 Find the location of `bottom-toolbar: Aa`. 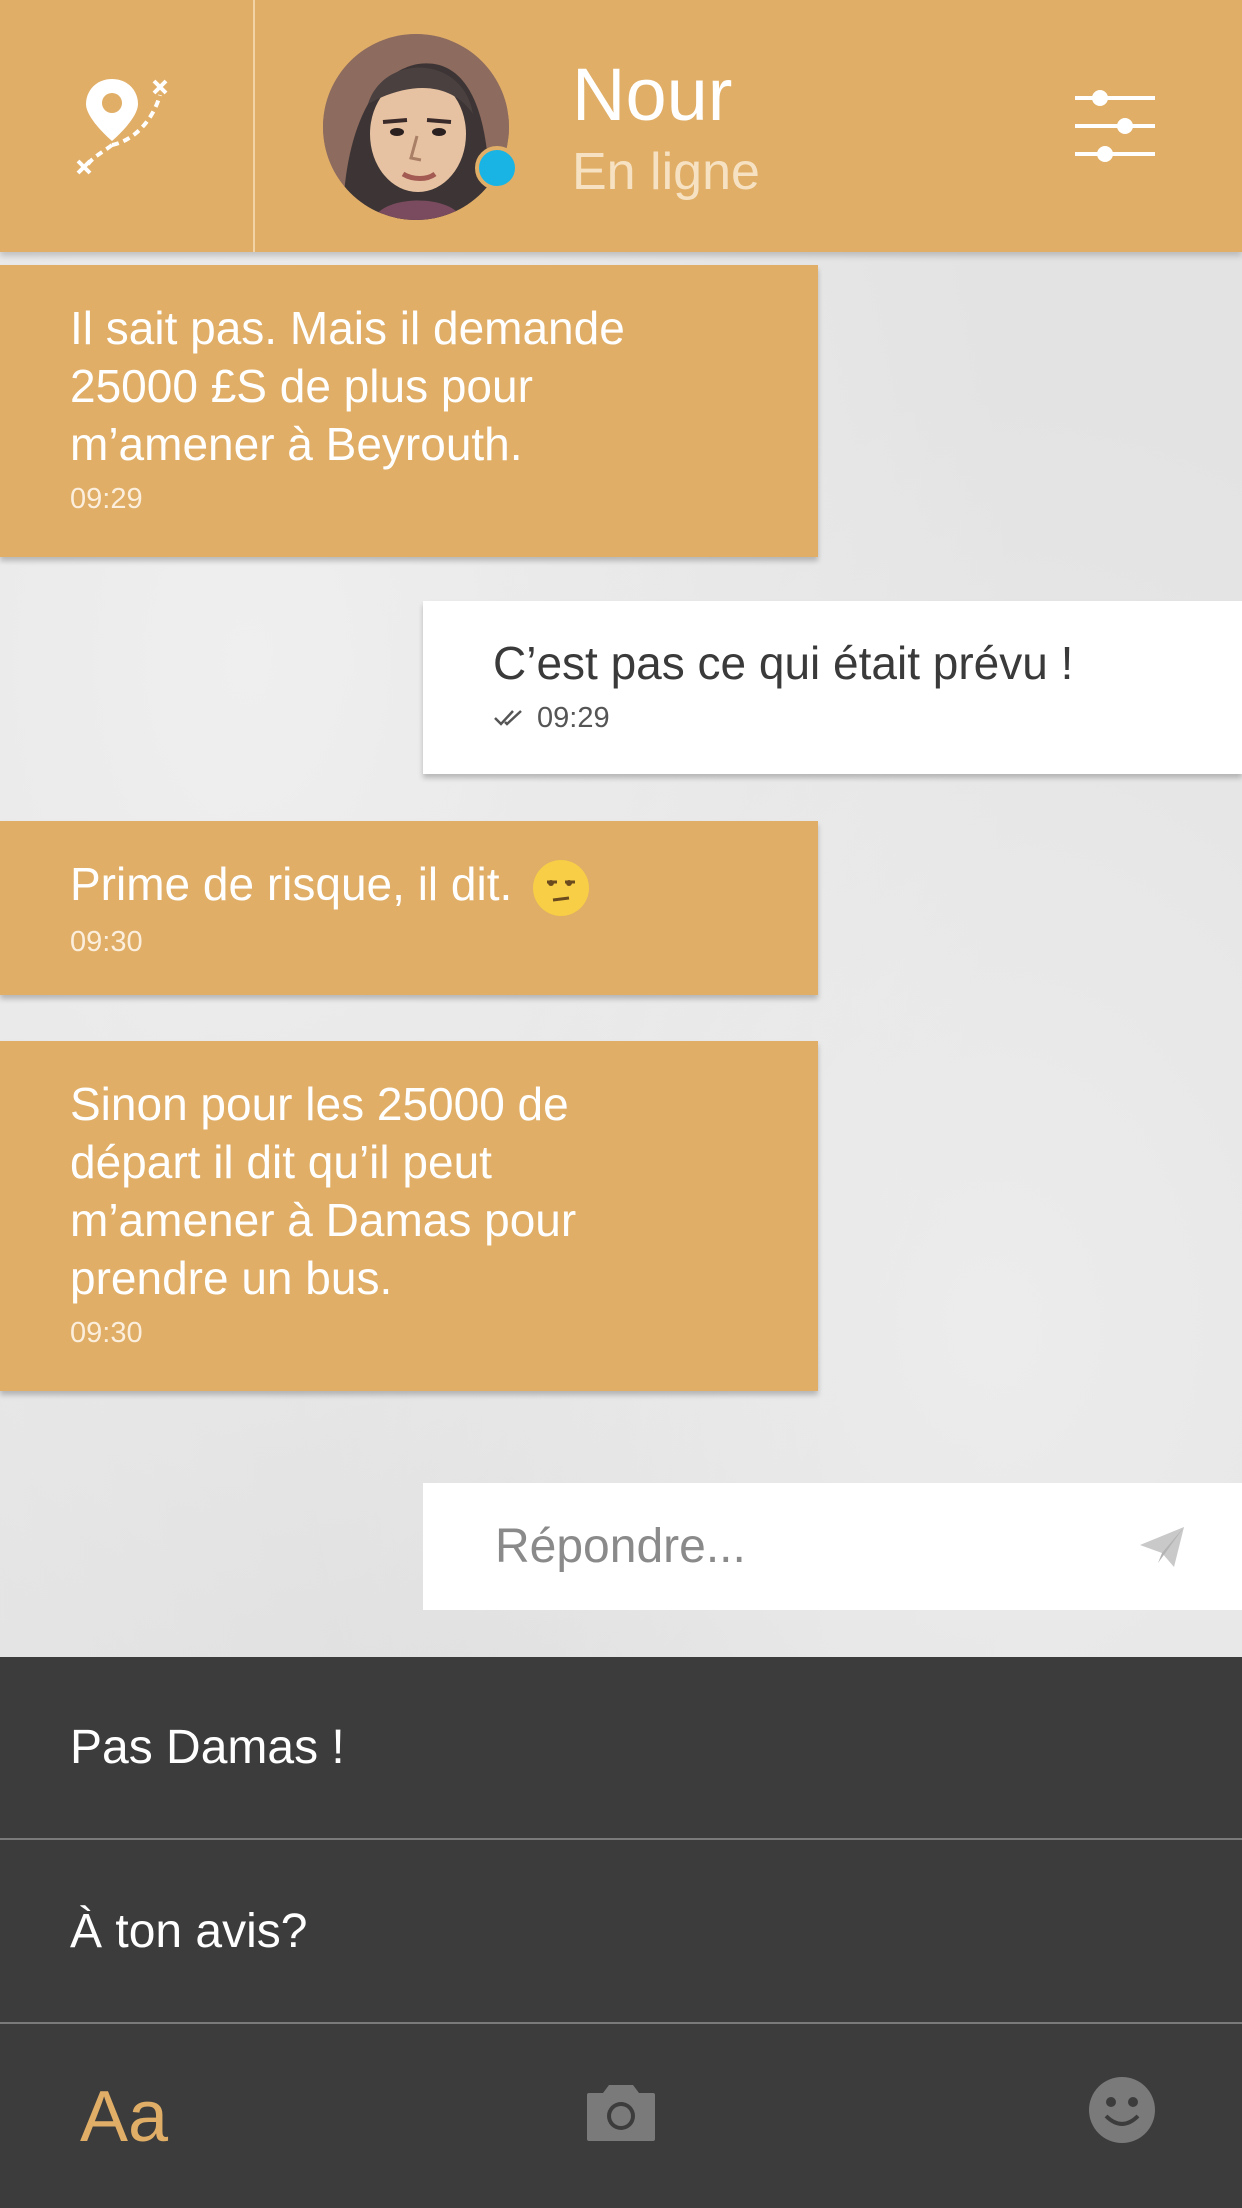

bottom-toolbar: Aa is located at coordinates (621, 2117).